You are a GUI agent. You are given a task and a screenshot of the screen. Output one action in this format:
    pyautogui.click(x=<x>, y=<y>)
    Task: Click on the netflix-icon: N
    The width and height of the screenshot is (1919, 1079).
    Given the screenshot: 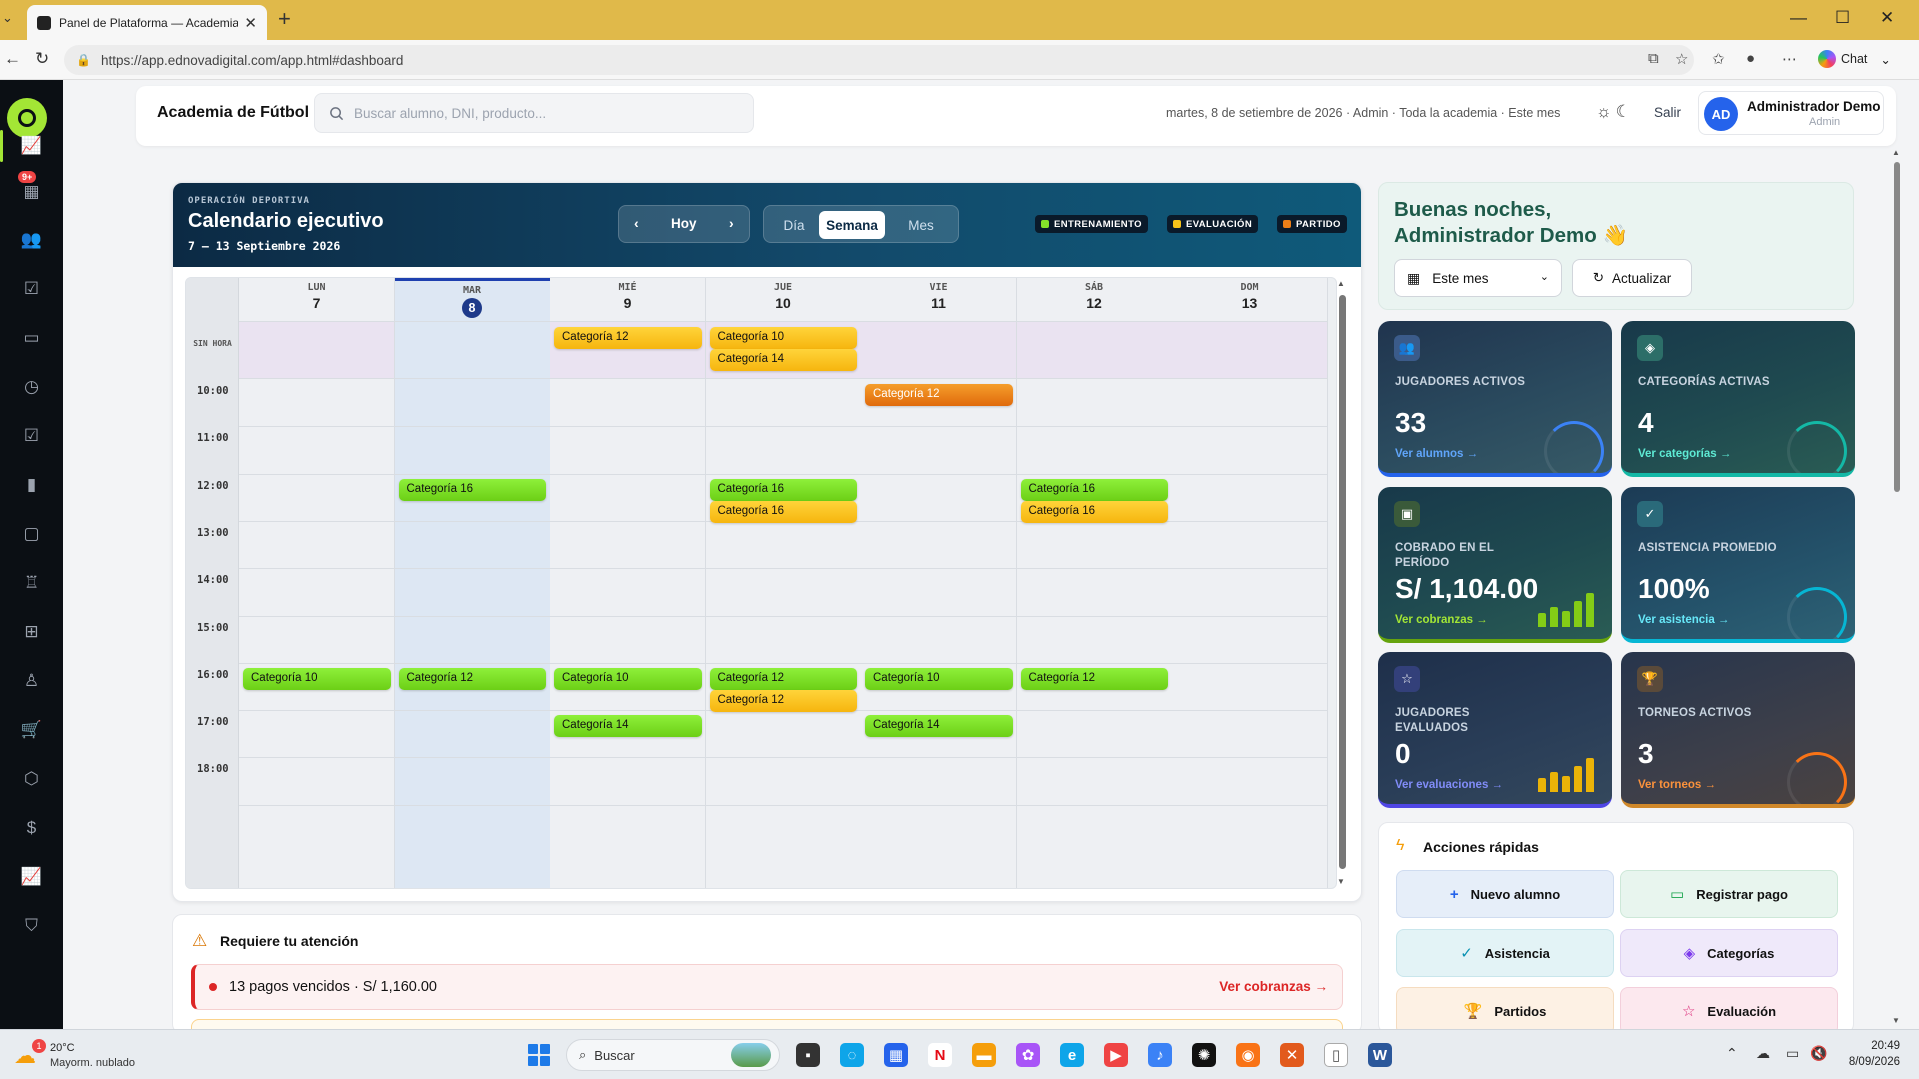 What is the action you would take?
    pyautogui.click(x=940, y=1055)
    